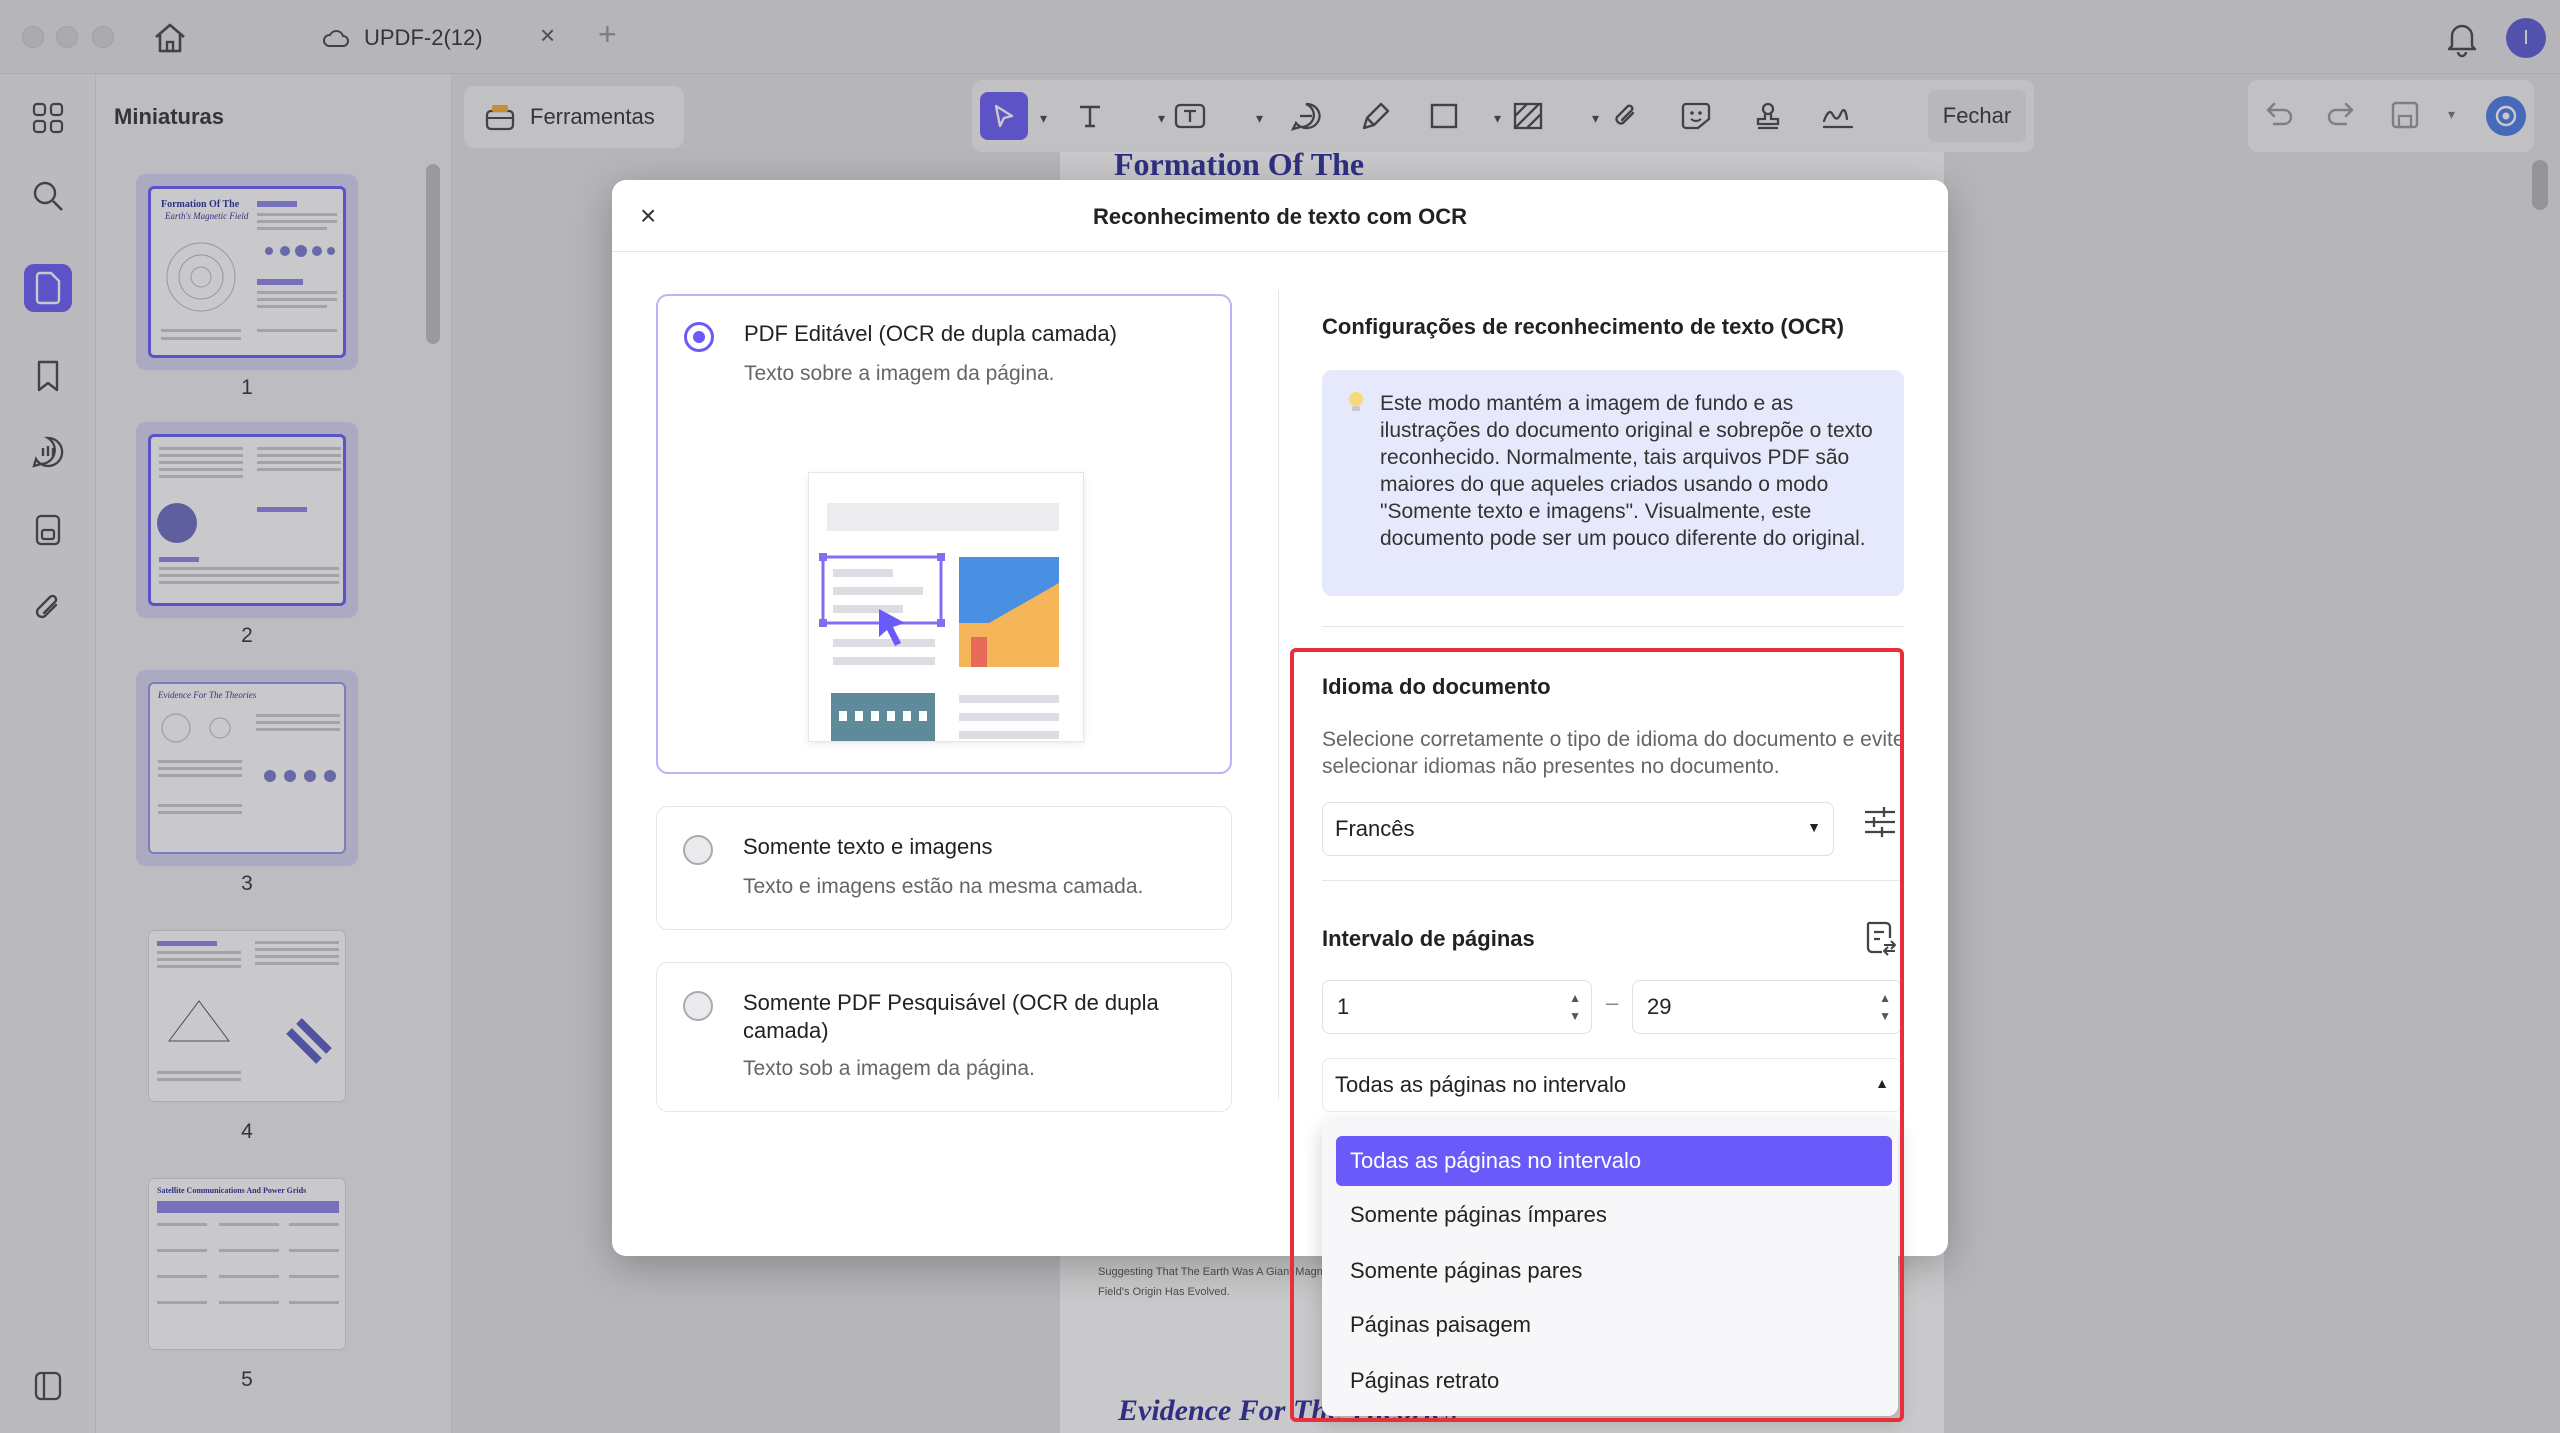 The width and height of the screenshot is (2560, 1433). Describe the element at coordinates (1578, 829) in the screenshot. I see `language-select: Francês ▼` at that location.